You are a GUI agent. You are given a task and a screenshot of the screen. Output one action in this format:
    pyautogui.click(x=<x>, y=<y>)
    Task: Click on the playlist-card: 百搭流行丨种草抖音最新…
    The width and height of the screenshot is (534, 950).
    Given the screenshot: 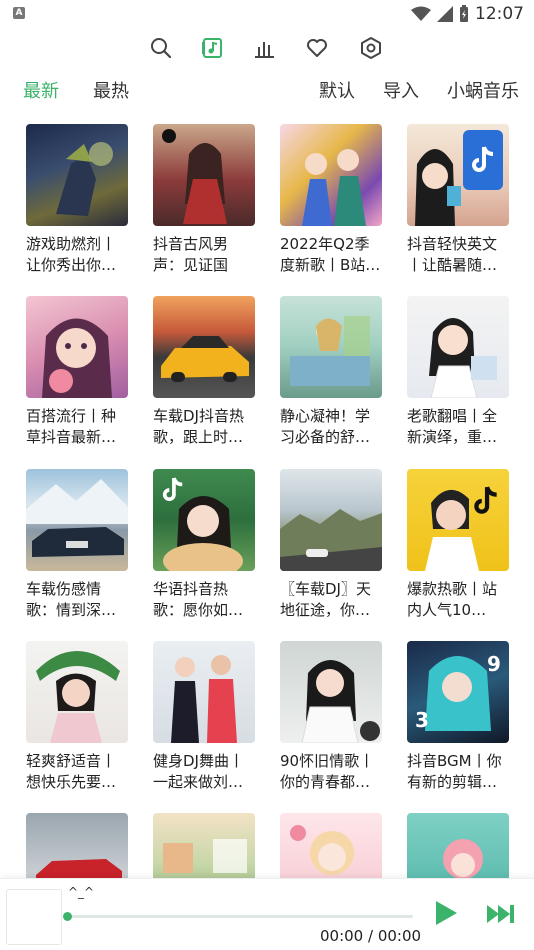 What is the action you would take?
    pyautogui.click(x=77, y=372)
    